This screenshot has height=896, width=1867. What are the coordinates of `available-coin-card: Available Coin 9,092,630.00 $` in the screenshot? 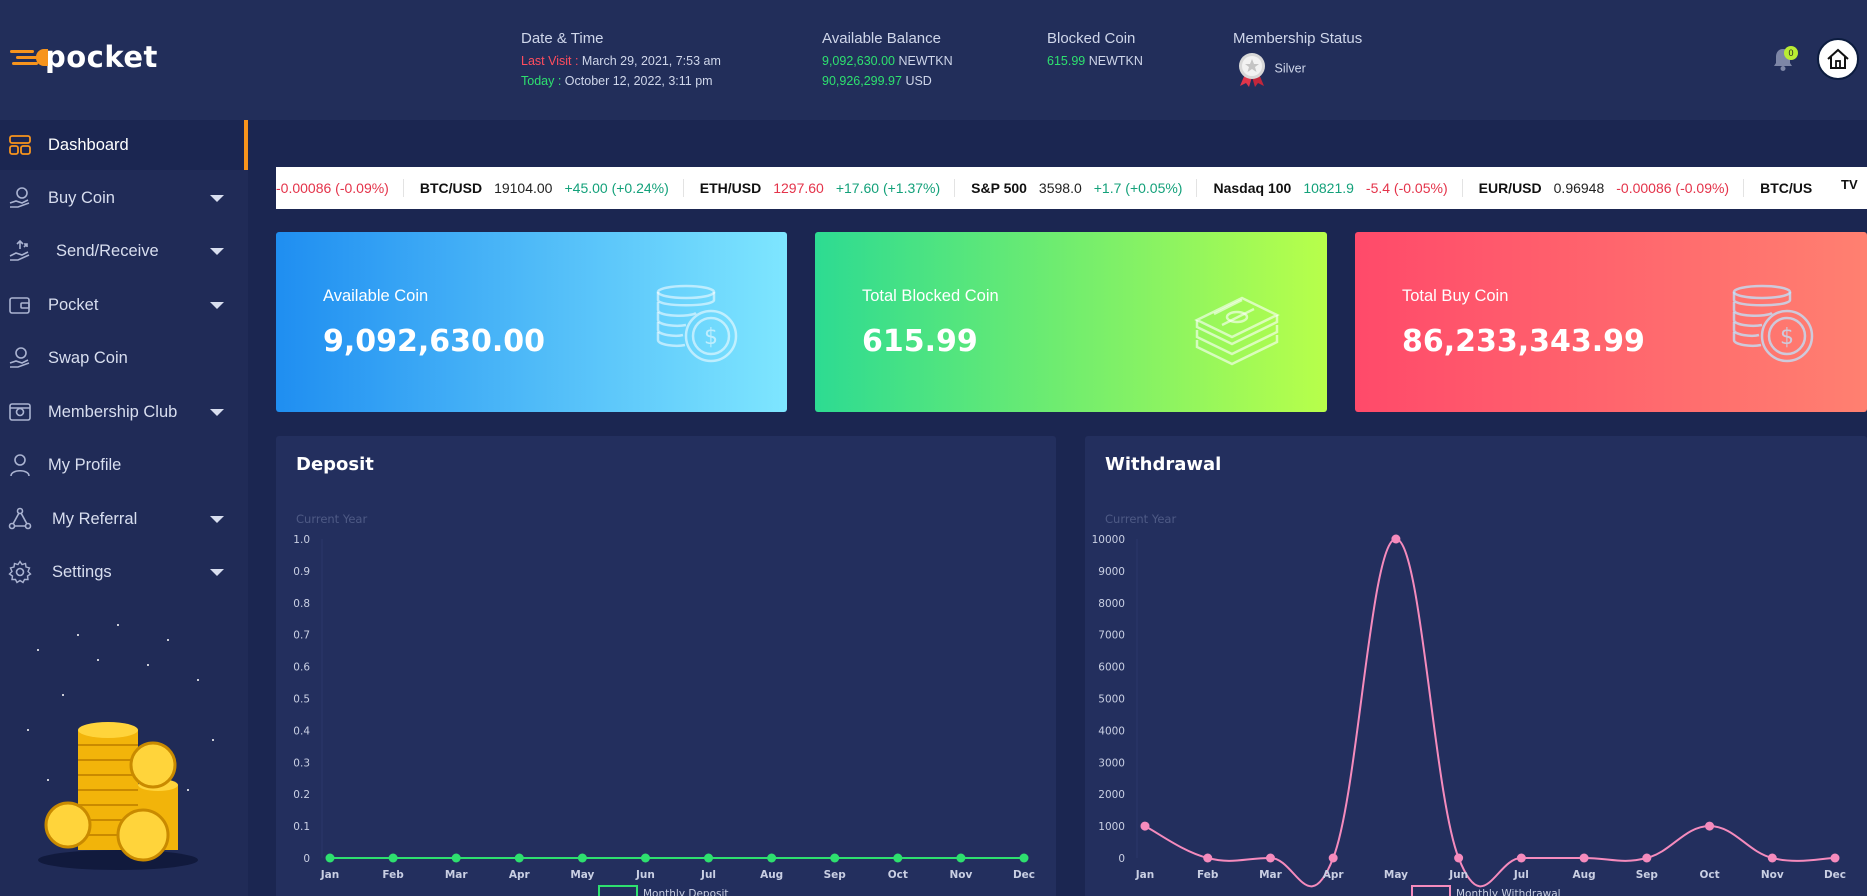 It's located at (531, 322).